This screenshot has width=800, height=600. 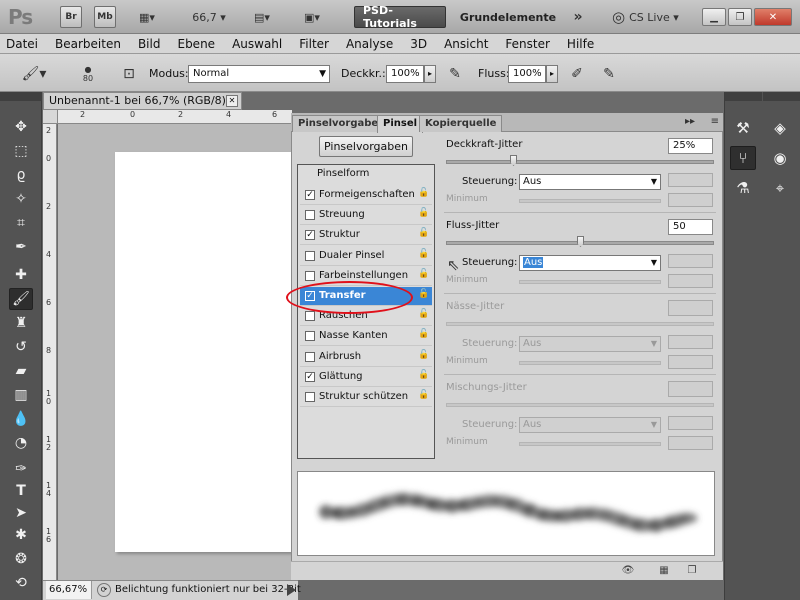 I want to click on healing-brush-tool-icon: ✚, so click(x=21, y=275).